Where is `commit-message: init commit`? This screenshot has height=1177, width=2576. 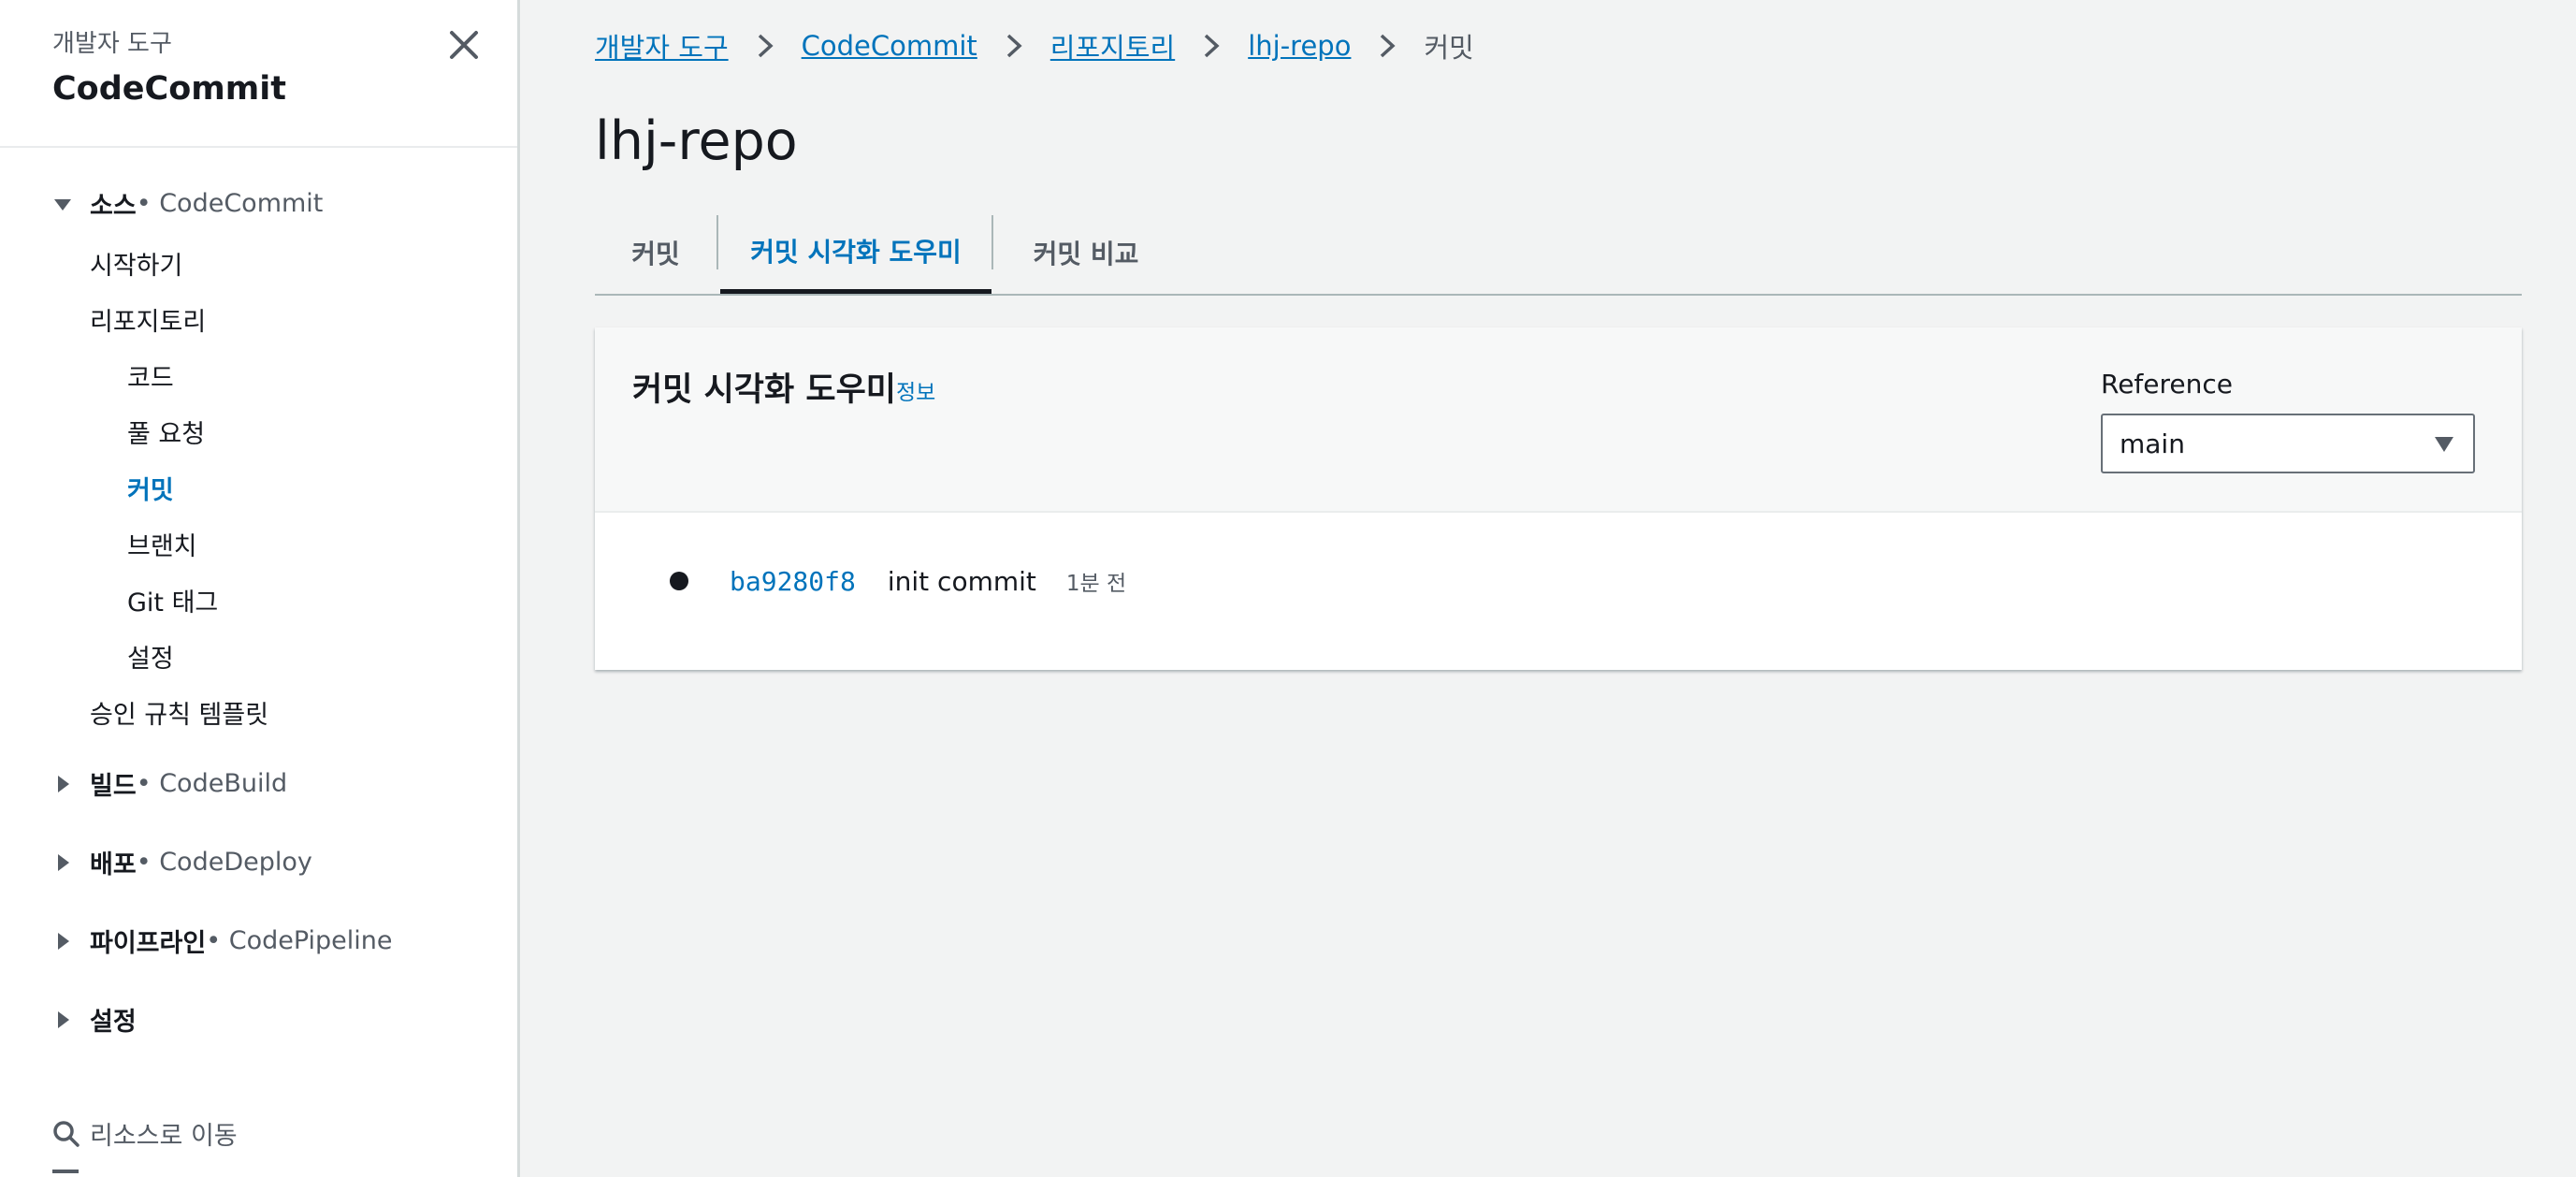 commit-message: init commit is located at coordinates (962, 581).